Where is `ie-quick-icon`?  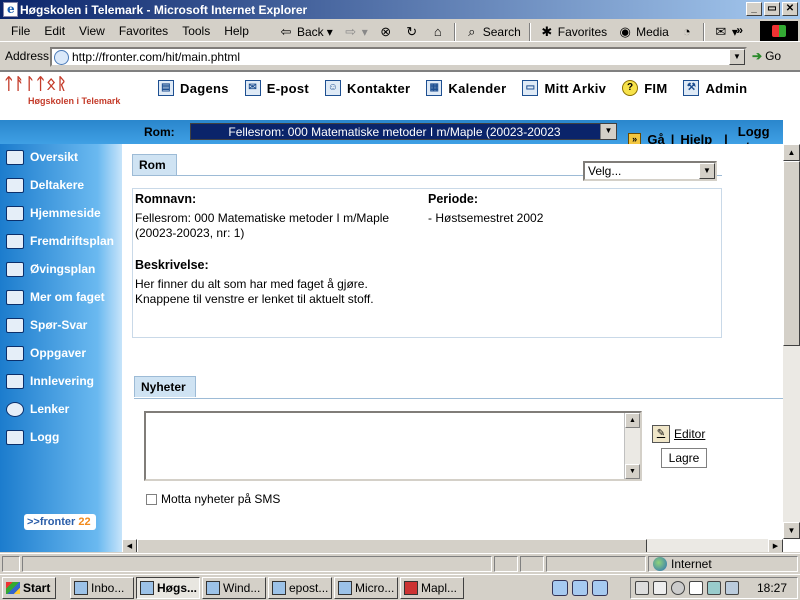
ie-quick-icon is located at coordinates (580, 588).